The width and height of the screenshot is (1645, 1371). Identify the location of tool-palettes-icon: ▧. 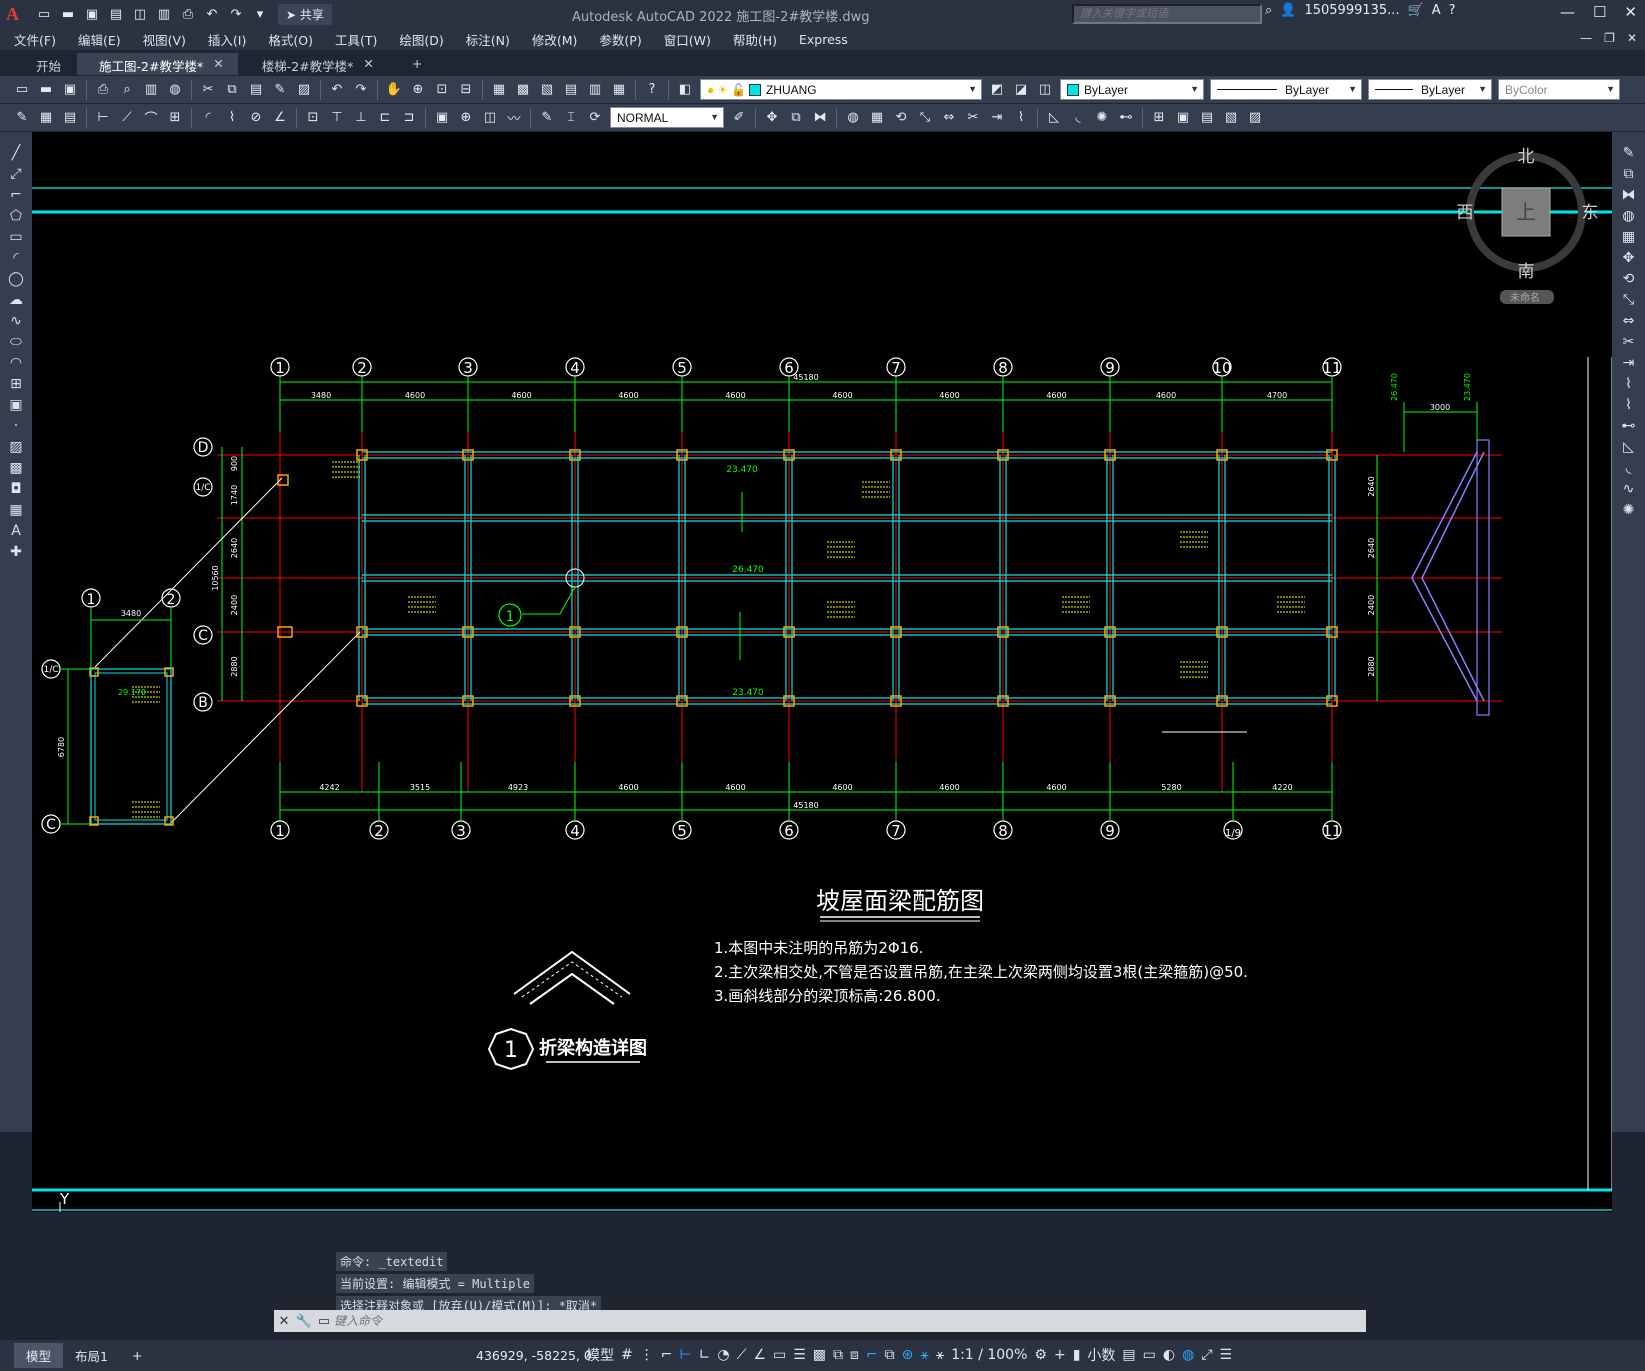
(547, 90).